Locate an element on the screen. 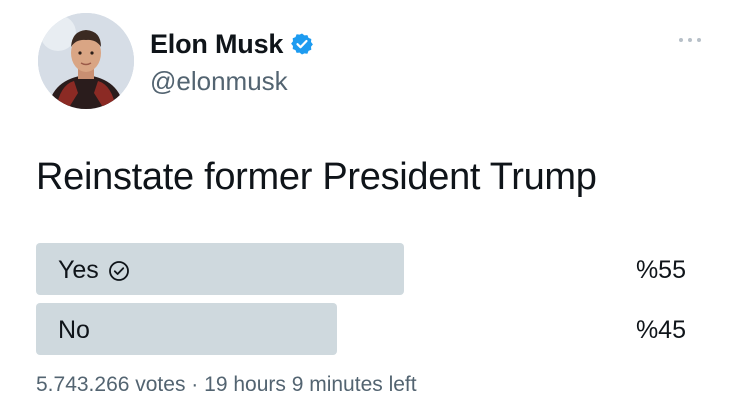  poll-option-percent: %55 is located at coordinates (660, 270).